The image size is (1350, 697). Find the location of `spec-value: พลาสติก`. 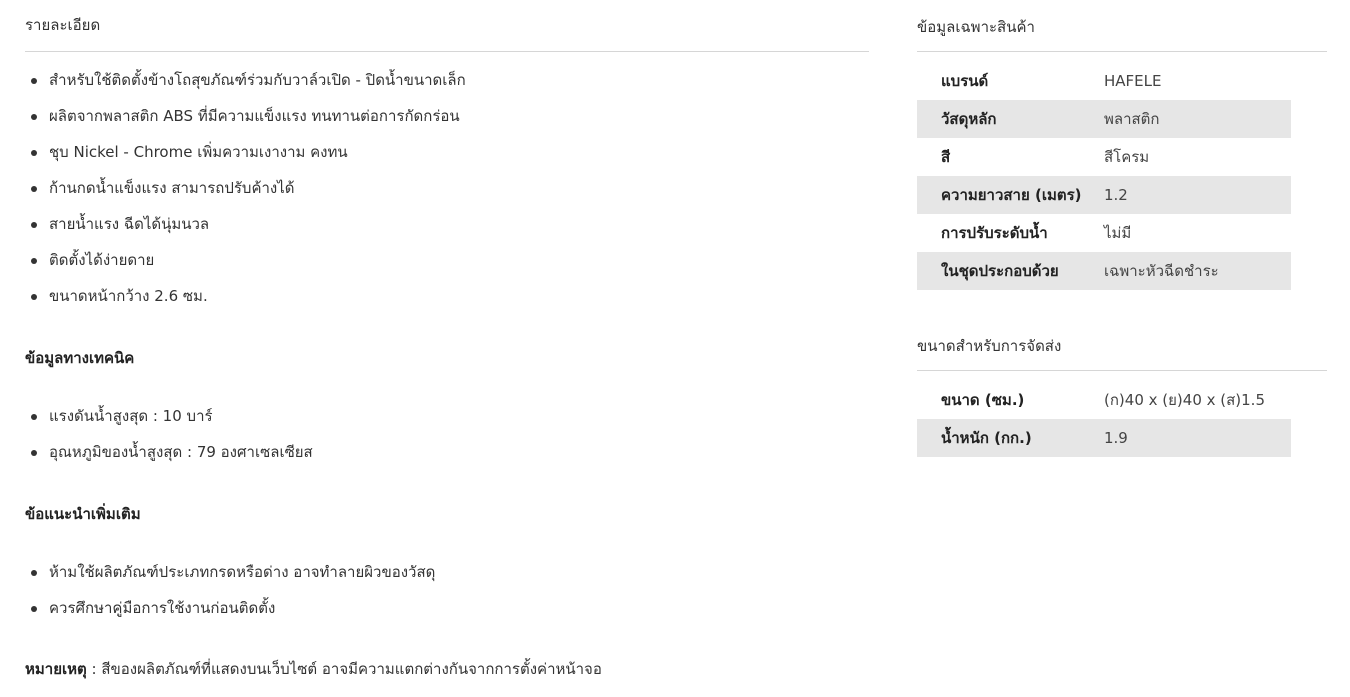

spec-value: พลาสติก is located at coordinates (1197, 119).